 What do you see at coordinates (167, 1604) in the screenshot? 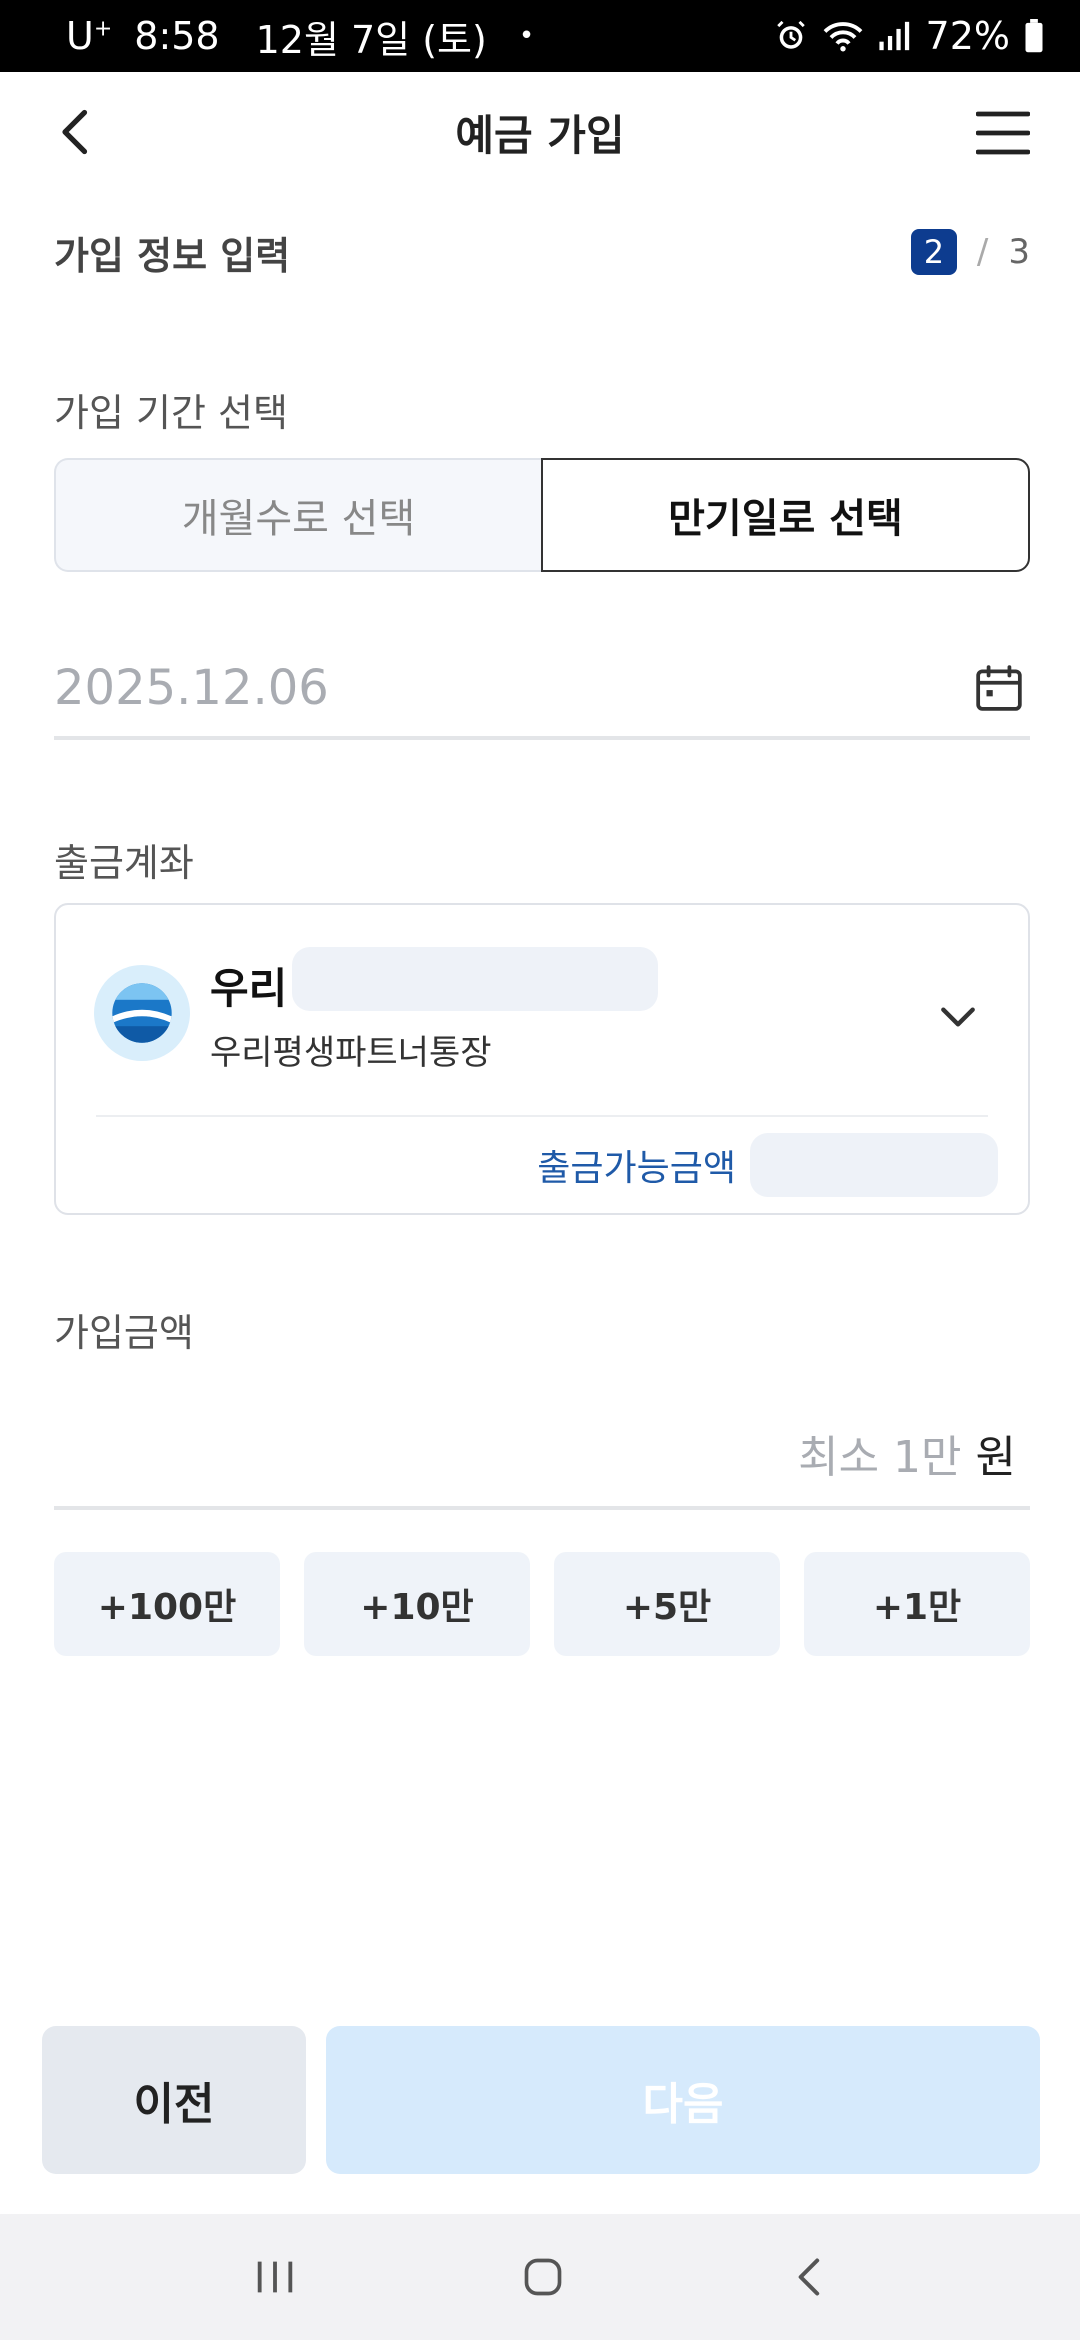
I see `add-1000000-button: +100만` at bounding box center [167, 1604].